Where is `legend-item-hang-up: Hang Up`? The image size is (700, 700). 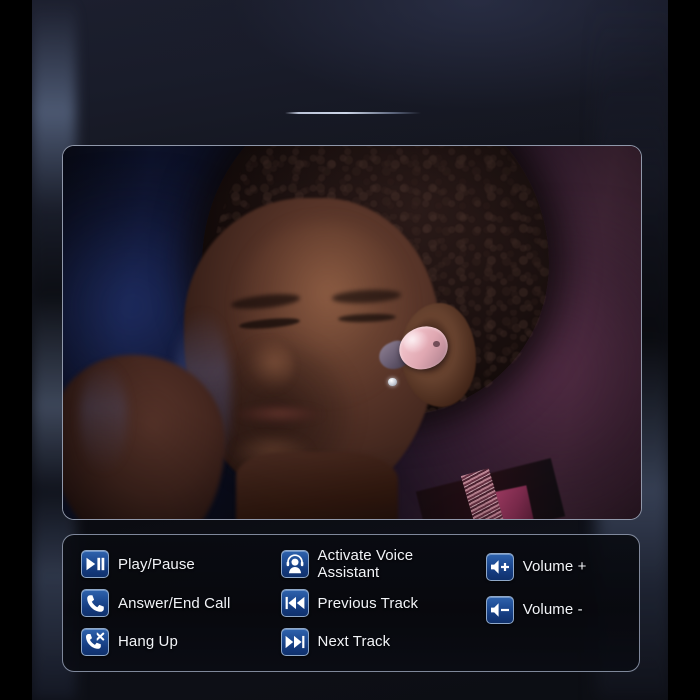 legend-item-hang-up: Hang Up is located at coordinates (181, 641).